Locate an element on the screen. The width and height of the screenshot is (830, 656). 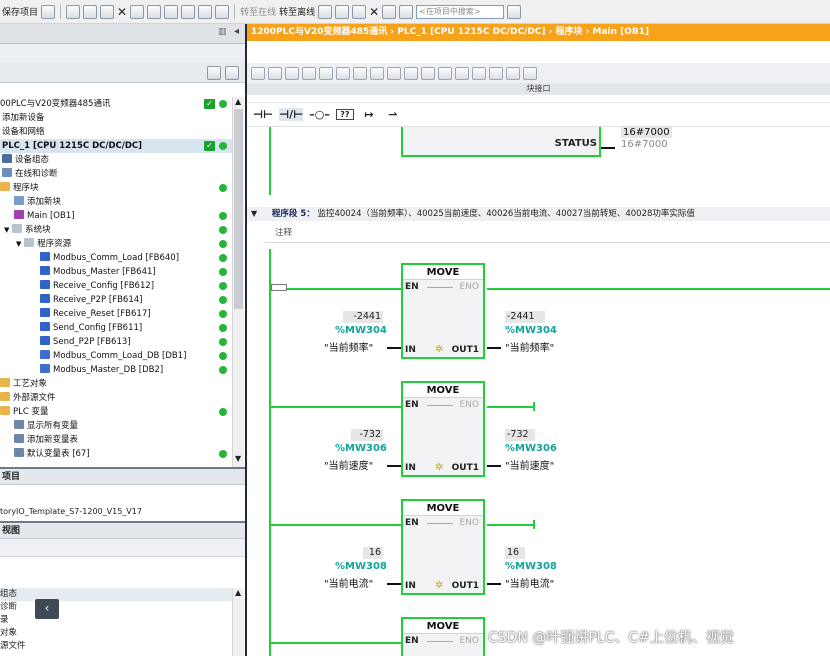
collapse-arrow-icon: ‹ is located at coordinates (47, 609).